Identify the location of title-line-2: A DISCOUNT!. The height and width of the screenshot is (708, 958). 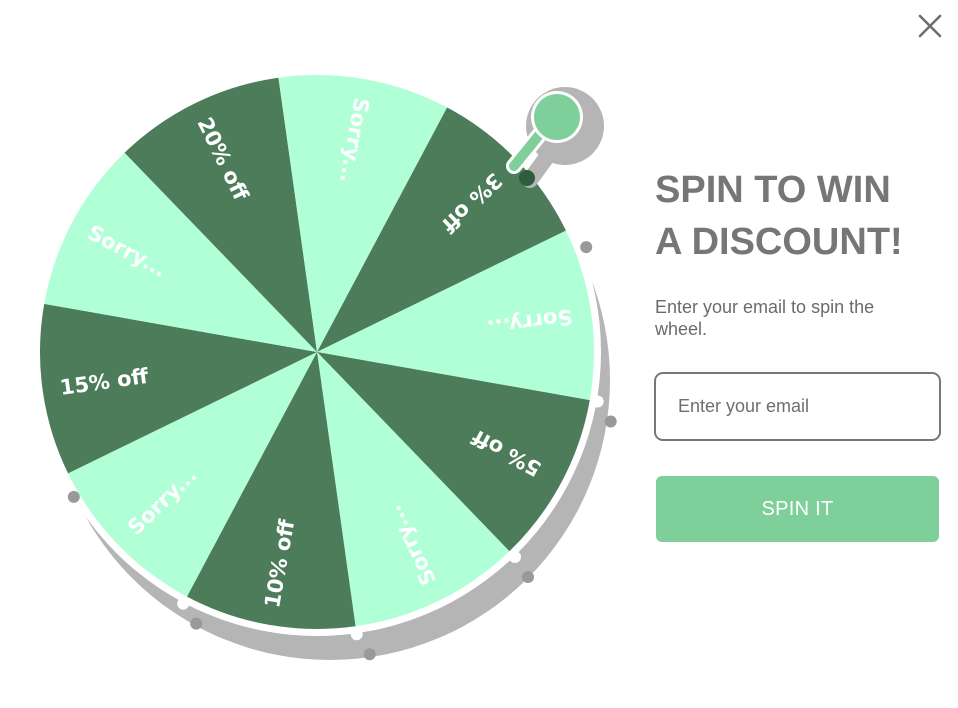
(779, 242).